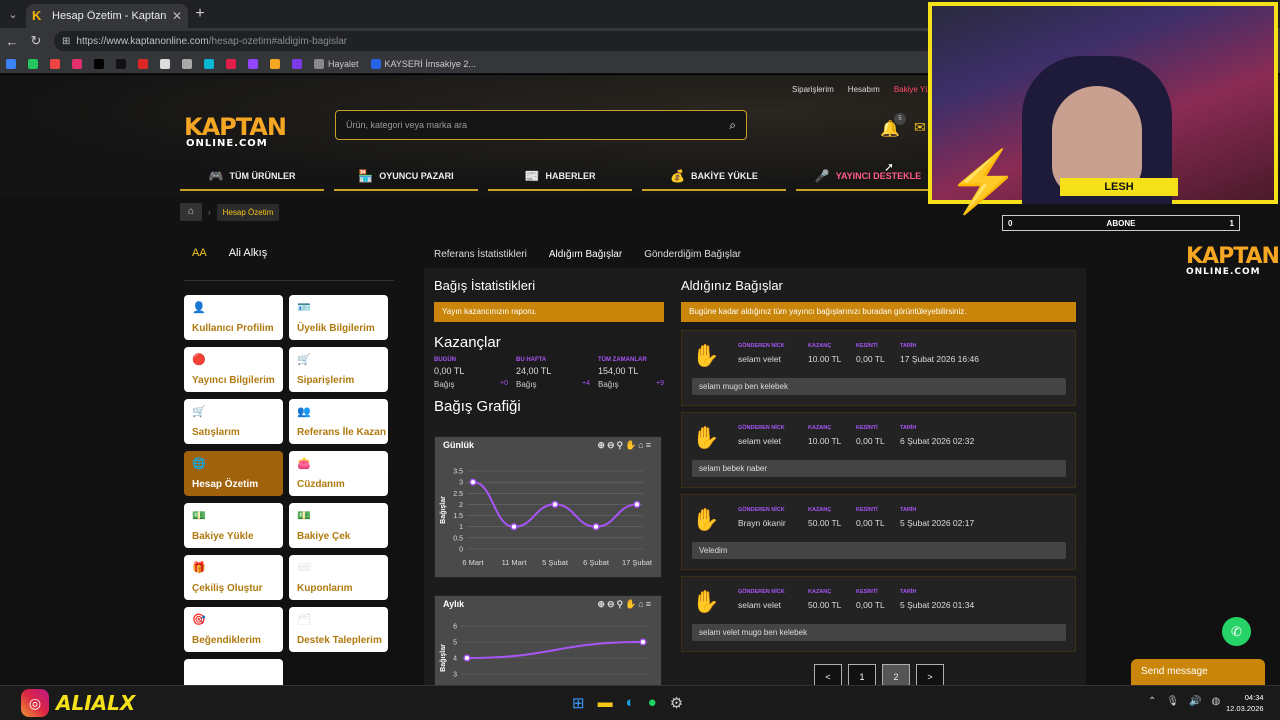 The width and height of the screenshot is (1280, 720). I want to click on account-link: Hesabım, so click(864, 89).